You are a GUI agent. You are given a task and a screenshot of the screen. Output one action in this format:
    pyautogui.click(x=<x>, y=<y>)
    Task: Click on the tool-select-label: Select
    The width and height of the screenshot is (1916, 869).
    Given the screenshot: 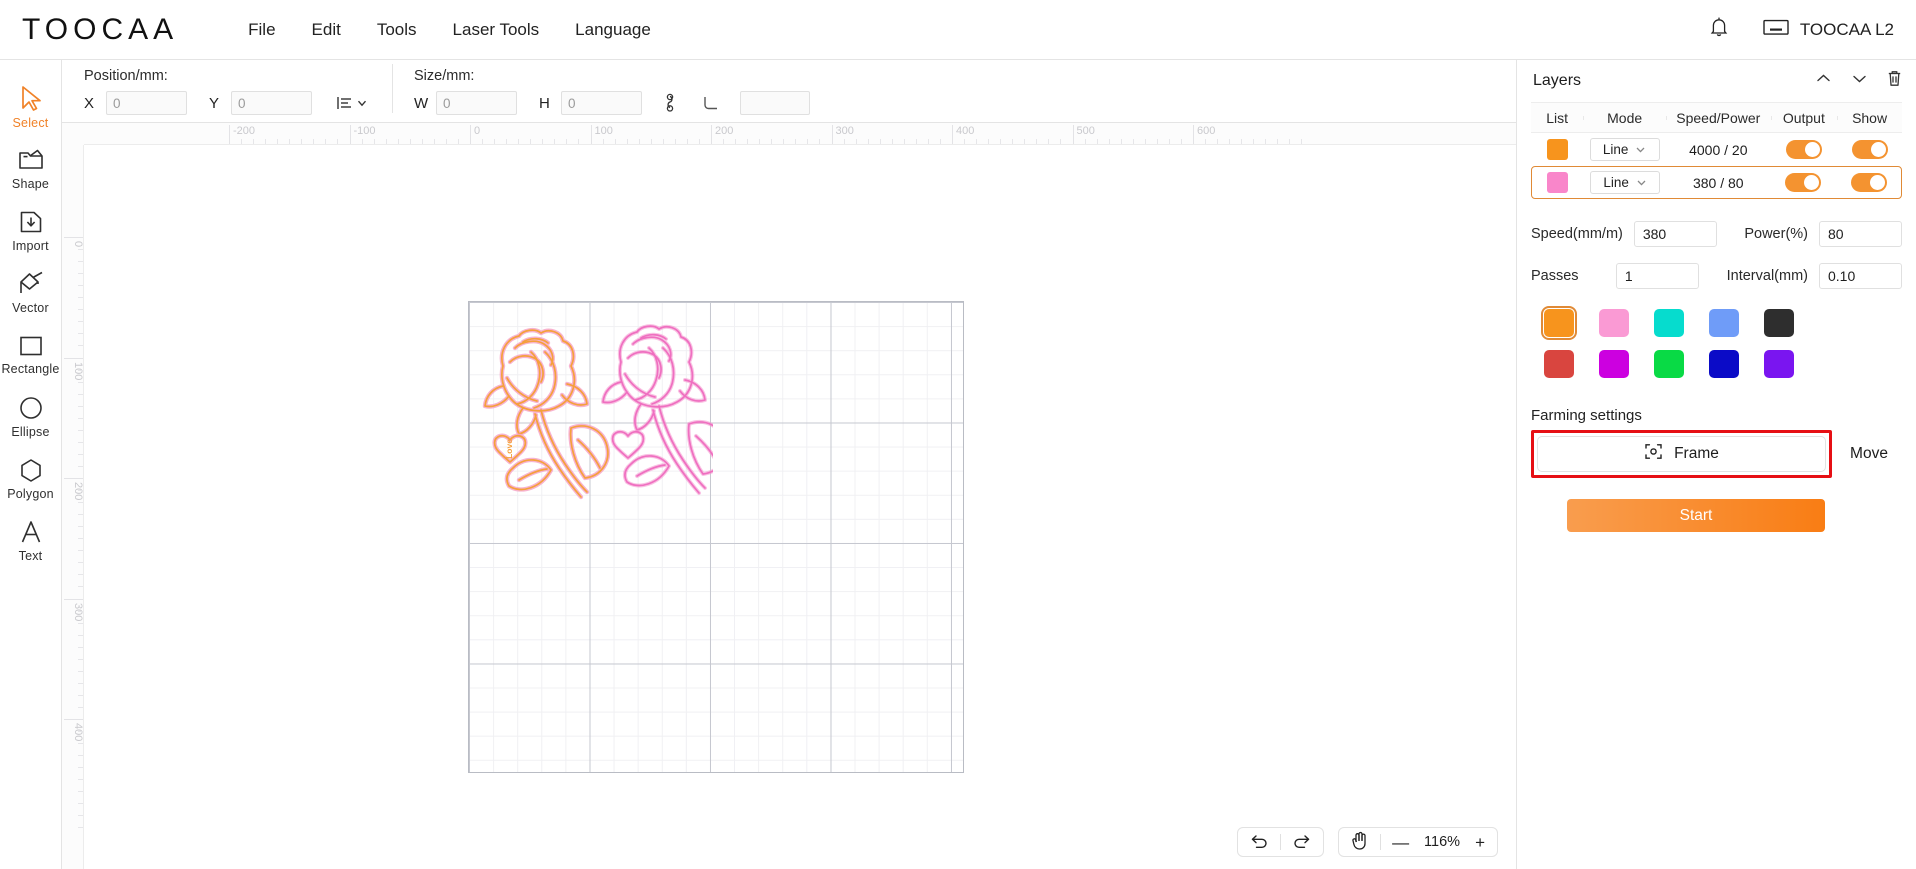 What is the action you would take?
    pyautogui.click(x=30, y=123)
    